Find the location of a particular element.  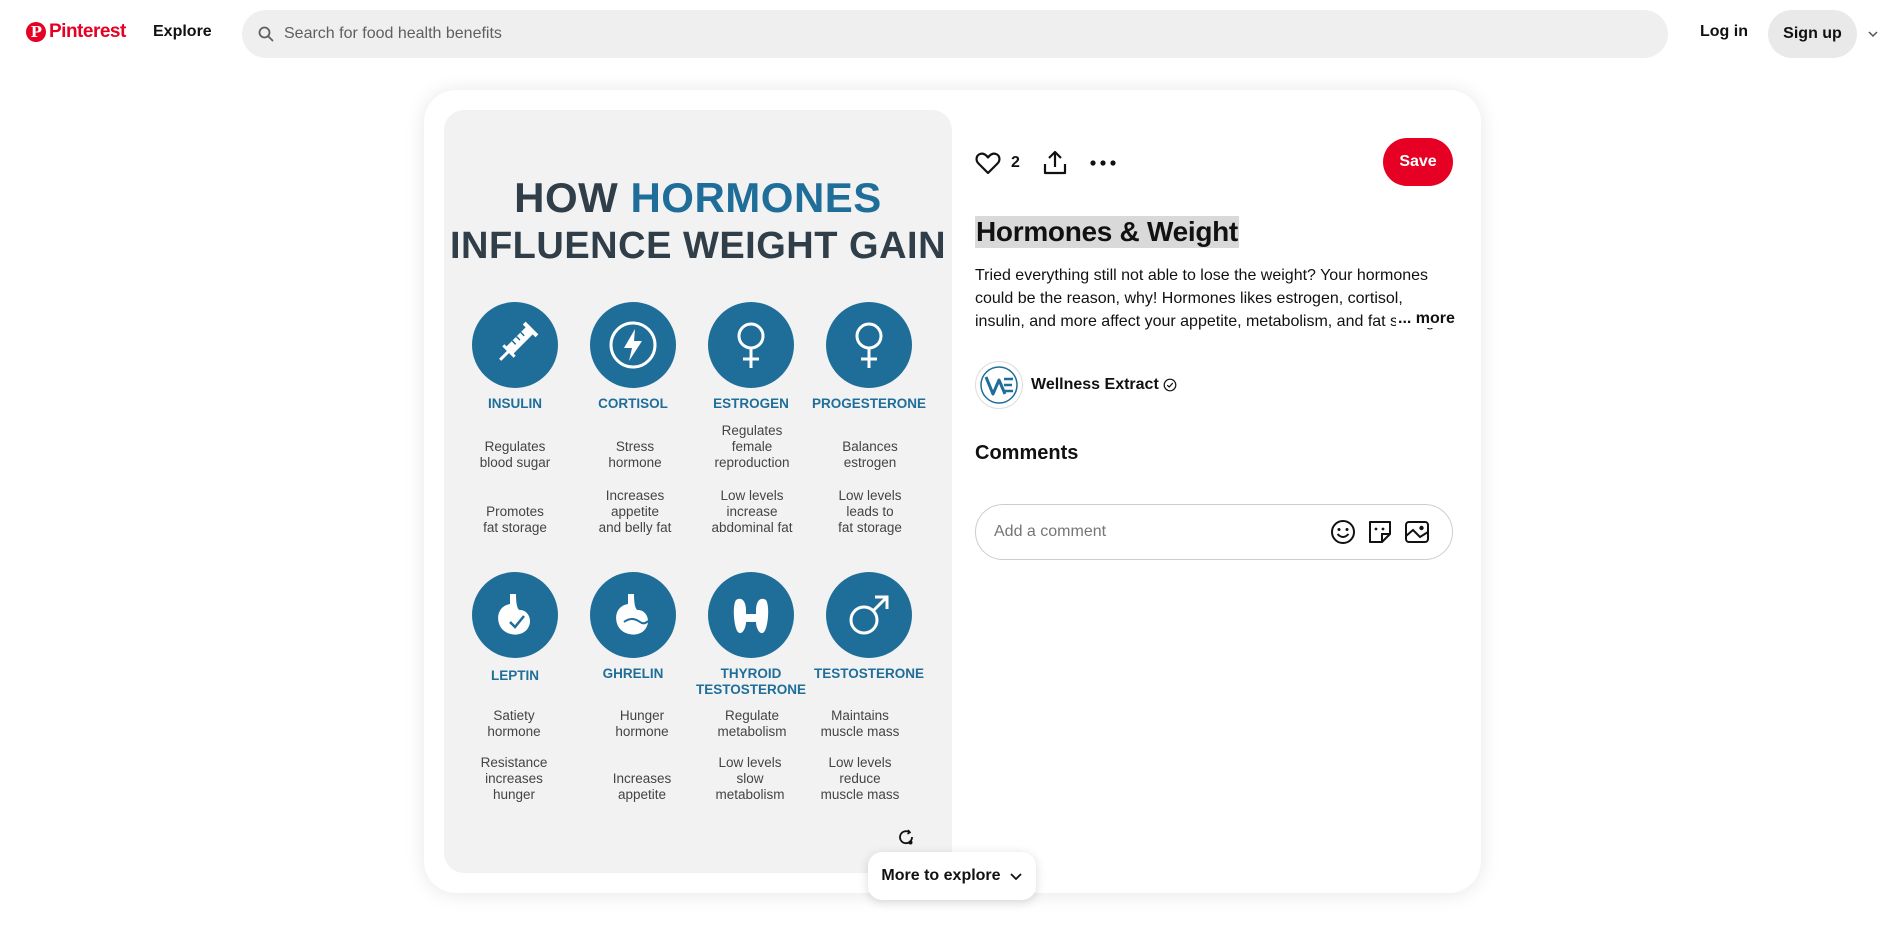

more-to-explore-button: More to explore is located at coordinates (952, 876).